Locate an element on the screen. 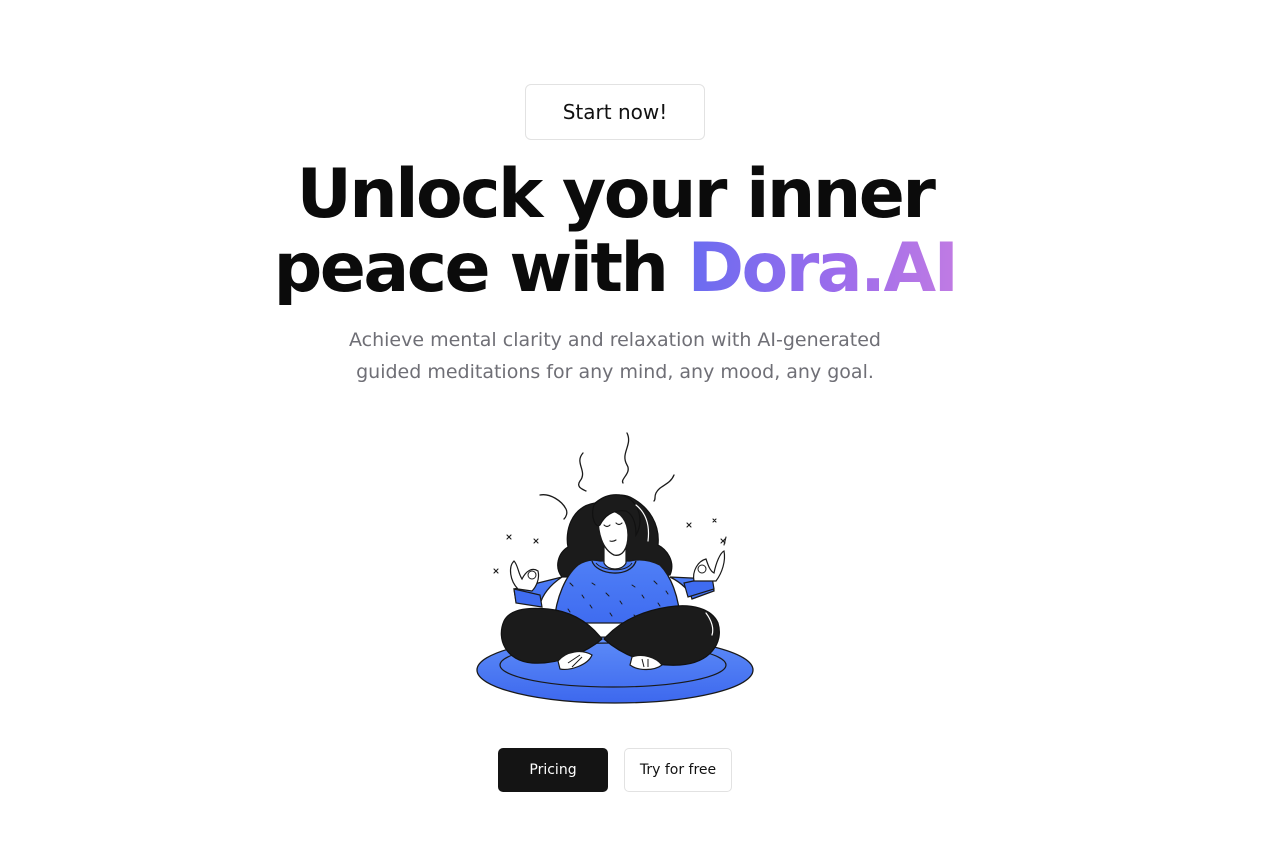 The image size is (1270, 860). try-for-free-button: Try for free is located at coordinates (678, 770).